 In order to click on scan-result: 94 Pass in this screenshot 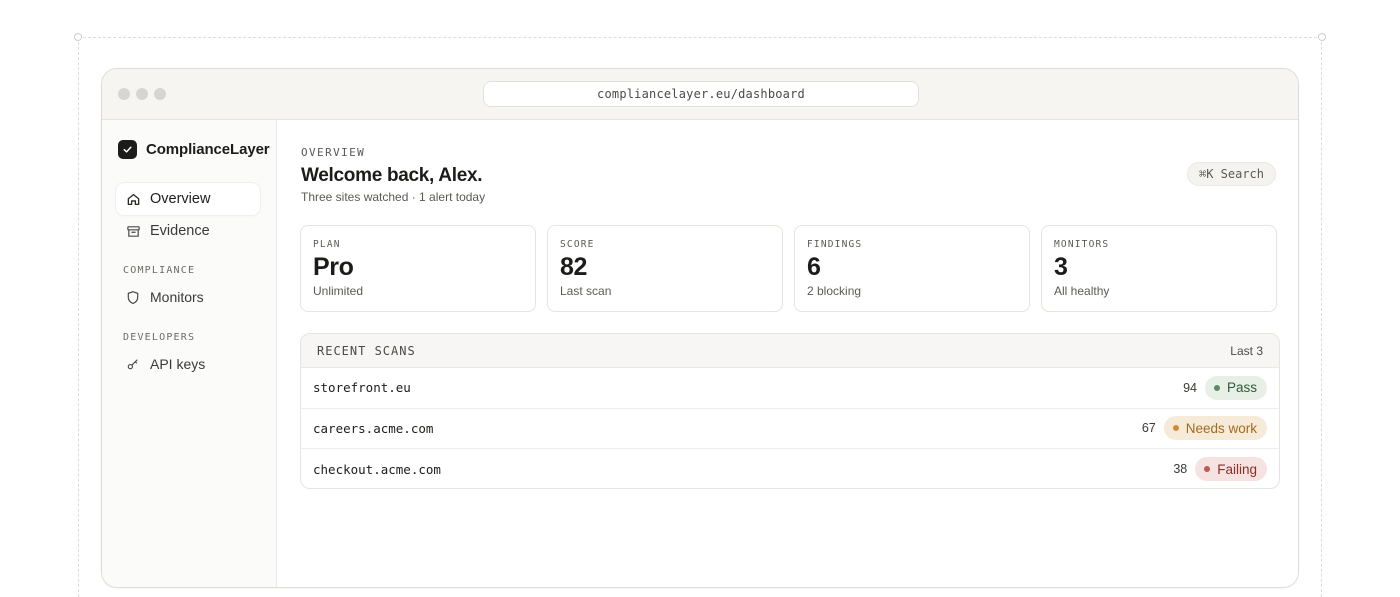, I will do `click(1225, 387)`.